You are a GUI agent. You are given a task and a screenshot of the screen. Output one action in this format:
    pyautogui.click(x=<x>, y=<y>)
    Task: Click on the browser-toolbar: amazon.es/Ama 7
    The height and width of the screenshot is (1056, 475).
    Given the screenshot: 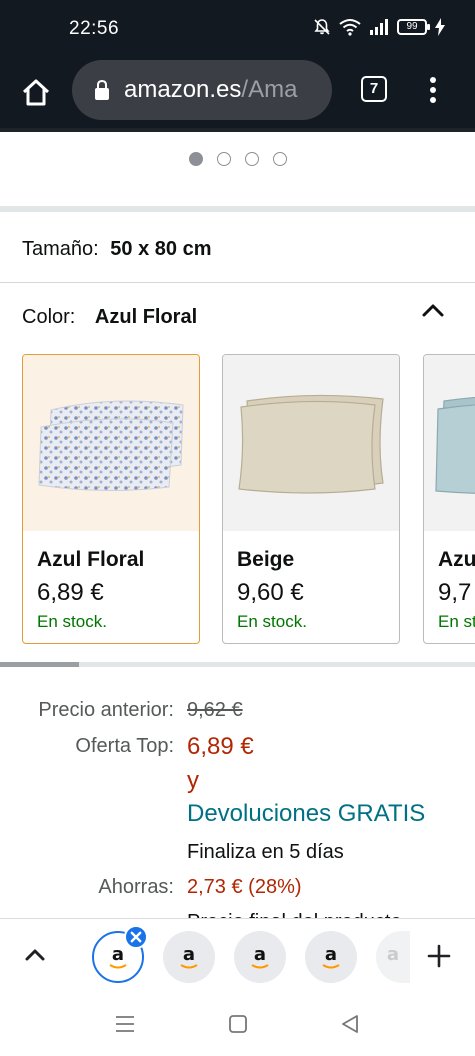 What is the action you would take?
    pyautogui.click(x=237, y=95)
    